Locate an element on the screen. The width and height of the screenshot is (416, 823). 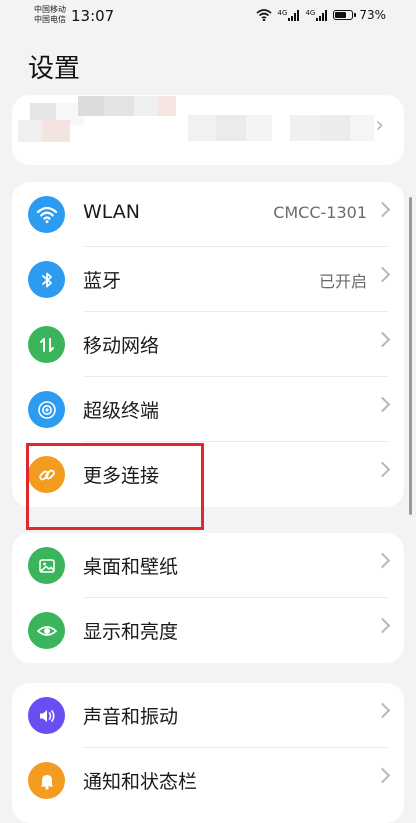
status-time: 13:07 is located at coordinates (93, 16).